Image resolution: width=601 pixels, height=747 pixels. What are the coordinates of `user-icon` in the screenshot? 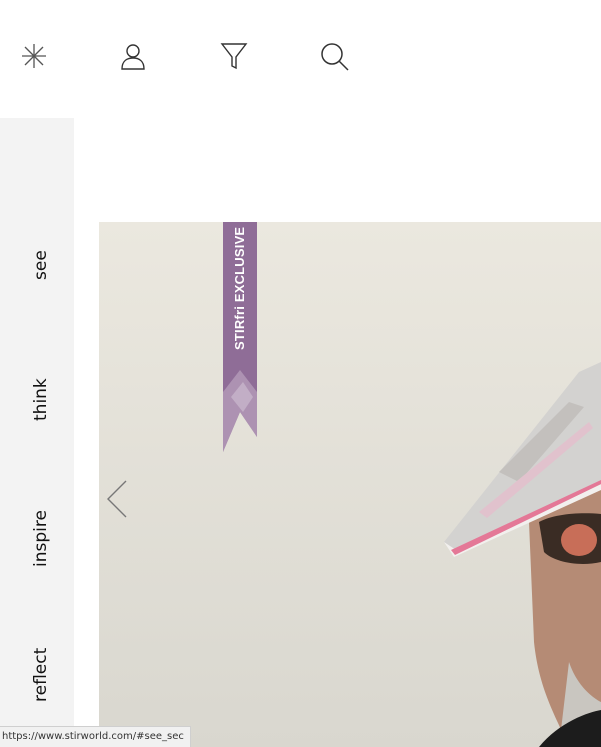 It's located at (133, 56).